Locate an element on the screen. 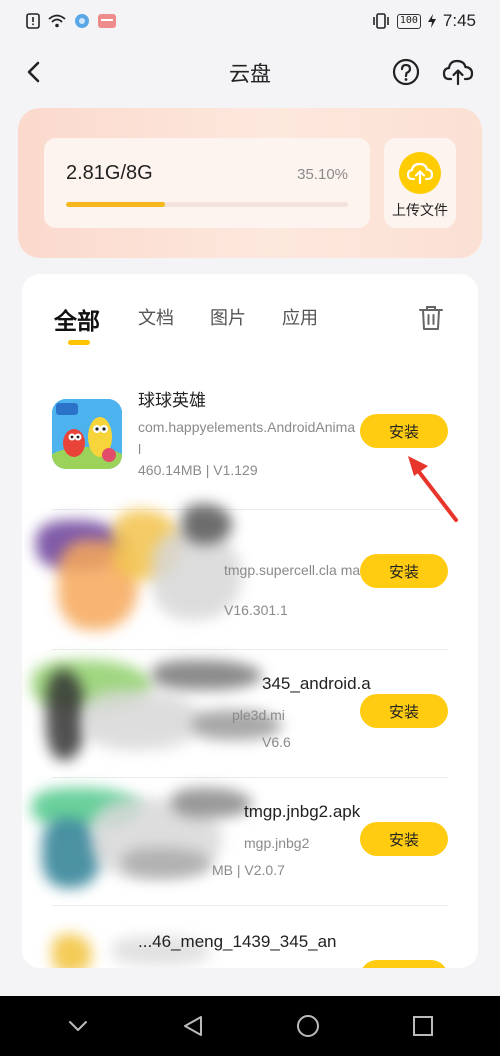  file-name: 345_android.a is located at coordinates (316, 683).